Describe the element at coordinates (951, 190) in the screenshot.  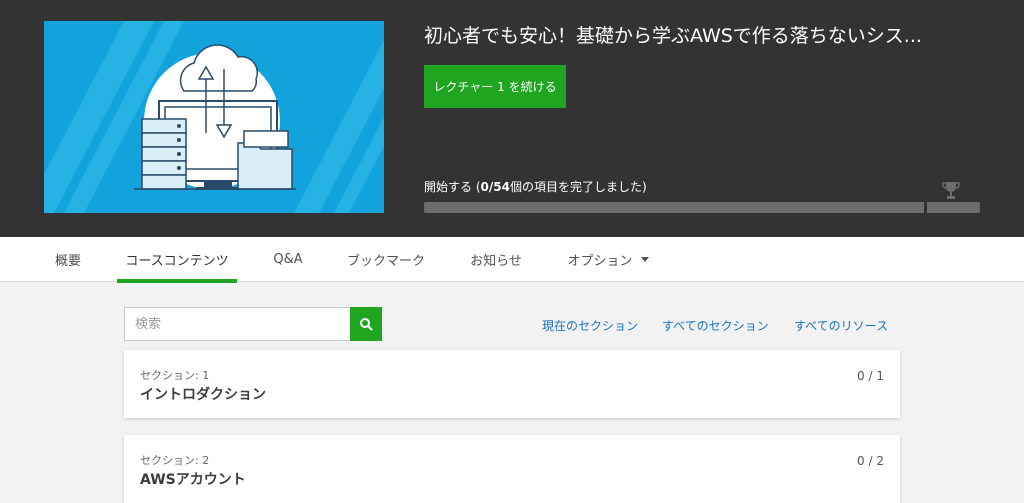
I see `trophy-icon` at that location.